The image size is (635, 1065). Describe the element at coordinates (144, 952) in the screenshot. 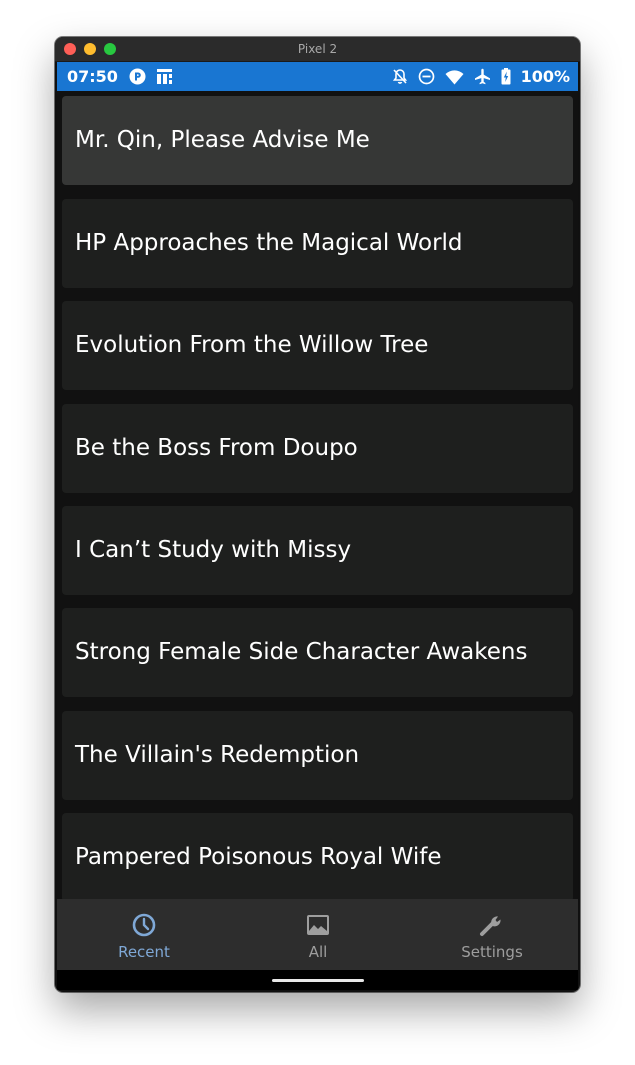

I see `nav-label-recent: Recent` at that location.